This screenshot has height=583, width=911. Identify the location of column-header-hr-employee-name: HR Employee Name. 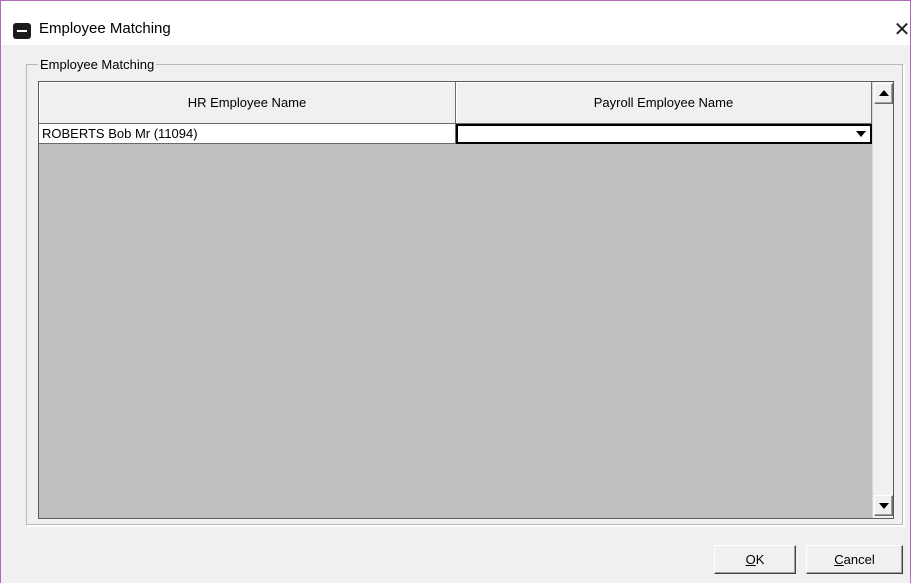
(247, 103).